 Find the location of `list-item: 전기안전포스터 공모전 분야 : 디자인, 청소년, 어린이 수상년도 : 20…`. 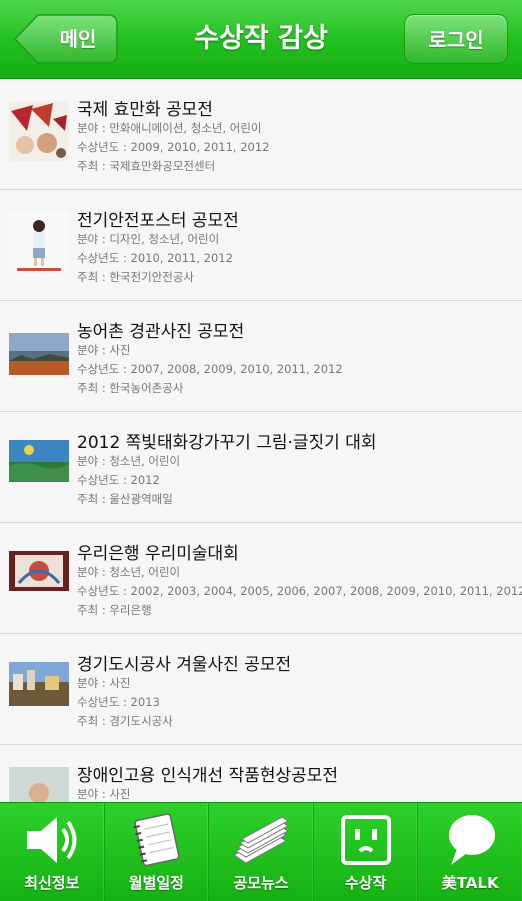

list-item: 전기안전포스터 공모전 분야 : 디자인, 청소년, 어린이 수상년도 : 20… is located at coordinates (261, 245).